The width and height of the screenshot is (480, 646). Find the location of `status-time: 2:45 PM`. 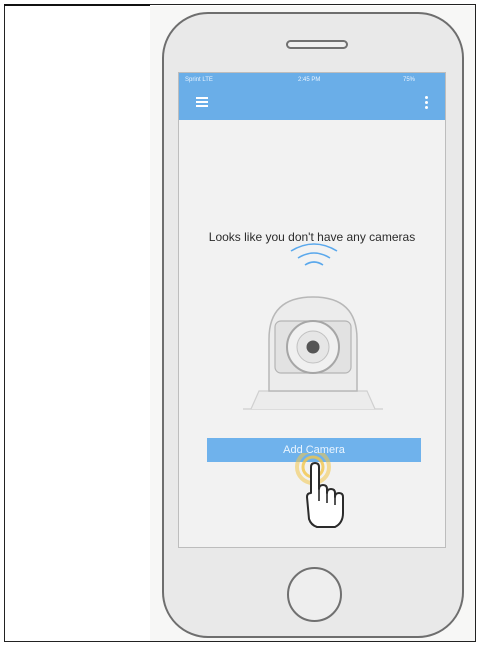

status-time: 2:45 PM is located at coordinates (309, 80).